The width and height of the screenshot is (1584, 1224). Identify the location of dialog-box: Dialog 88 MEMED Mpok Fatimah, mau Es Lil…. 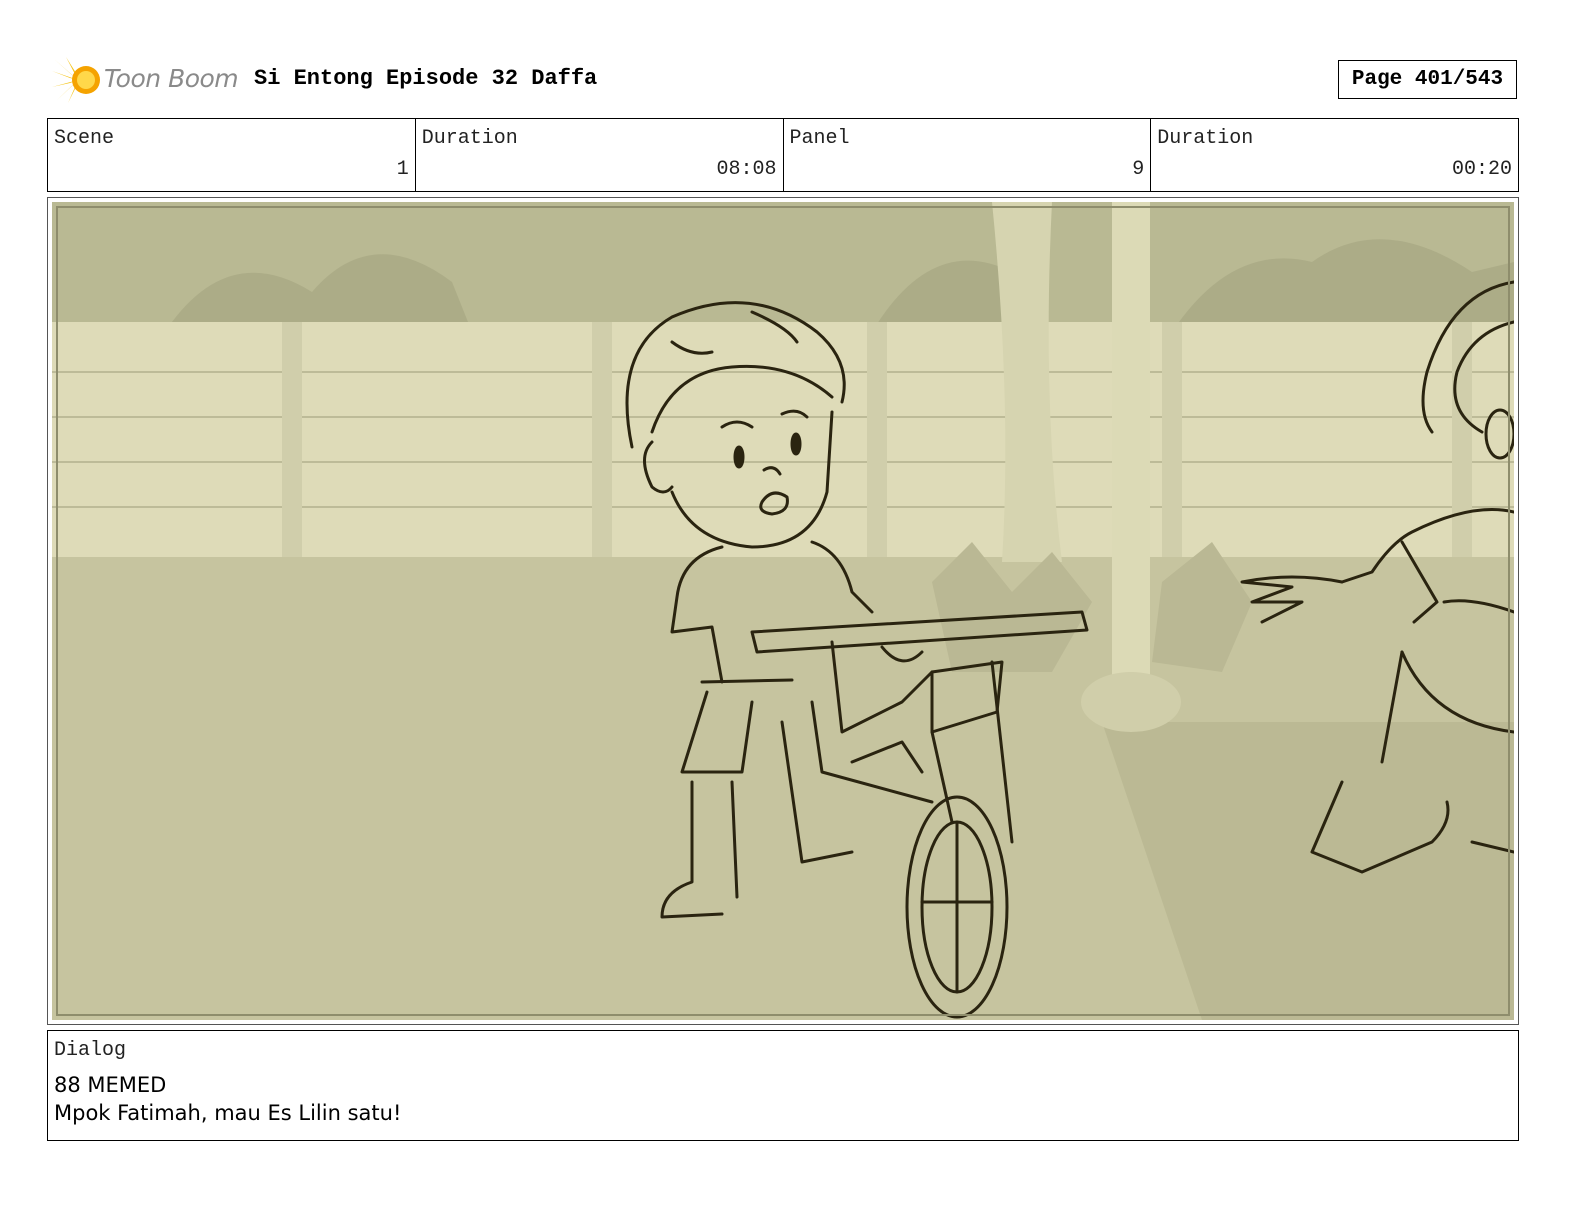
(783, 1085).